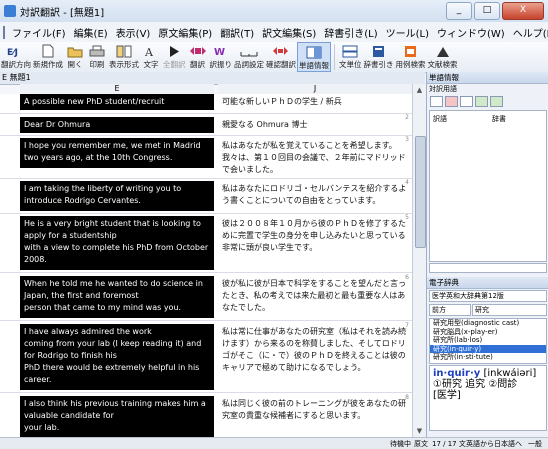 The height and width of the screenshot is (449, 548). What do you see at coordinates (535, 444) in the screenshot?
I see `status-domain: 一般` at bounding box center [535, 444].